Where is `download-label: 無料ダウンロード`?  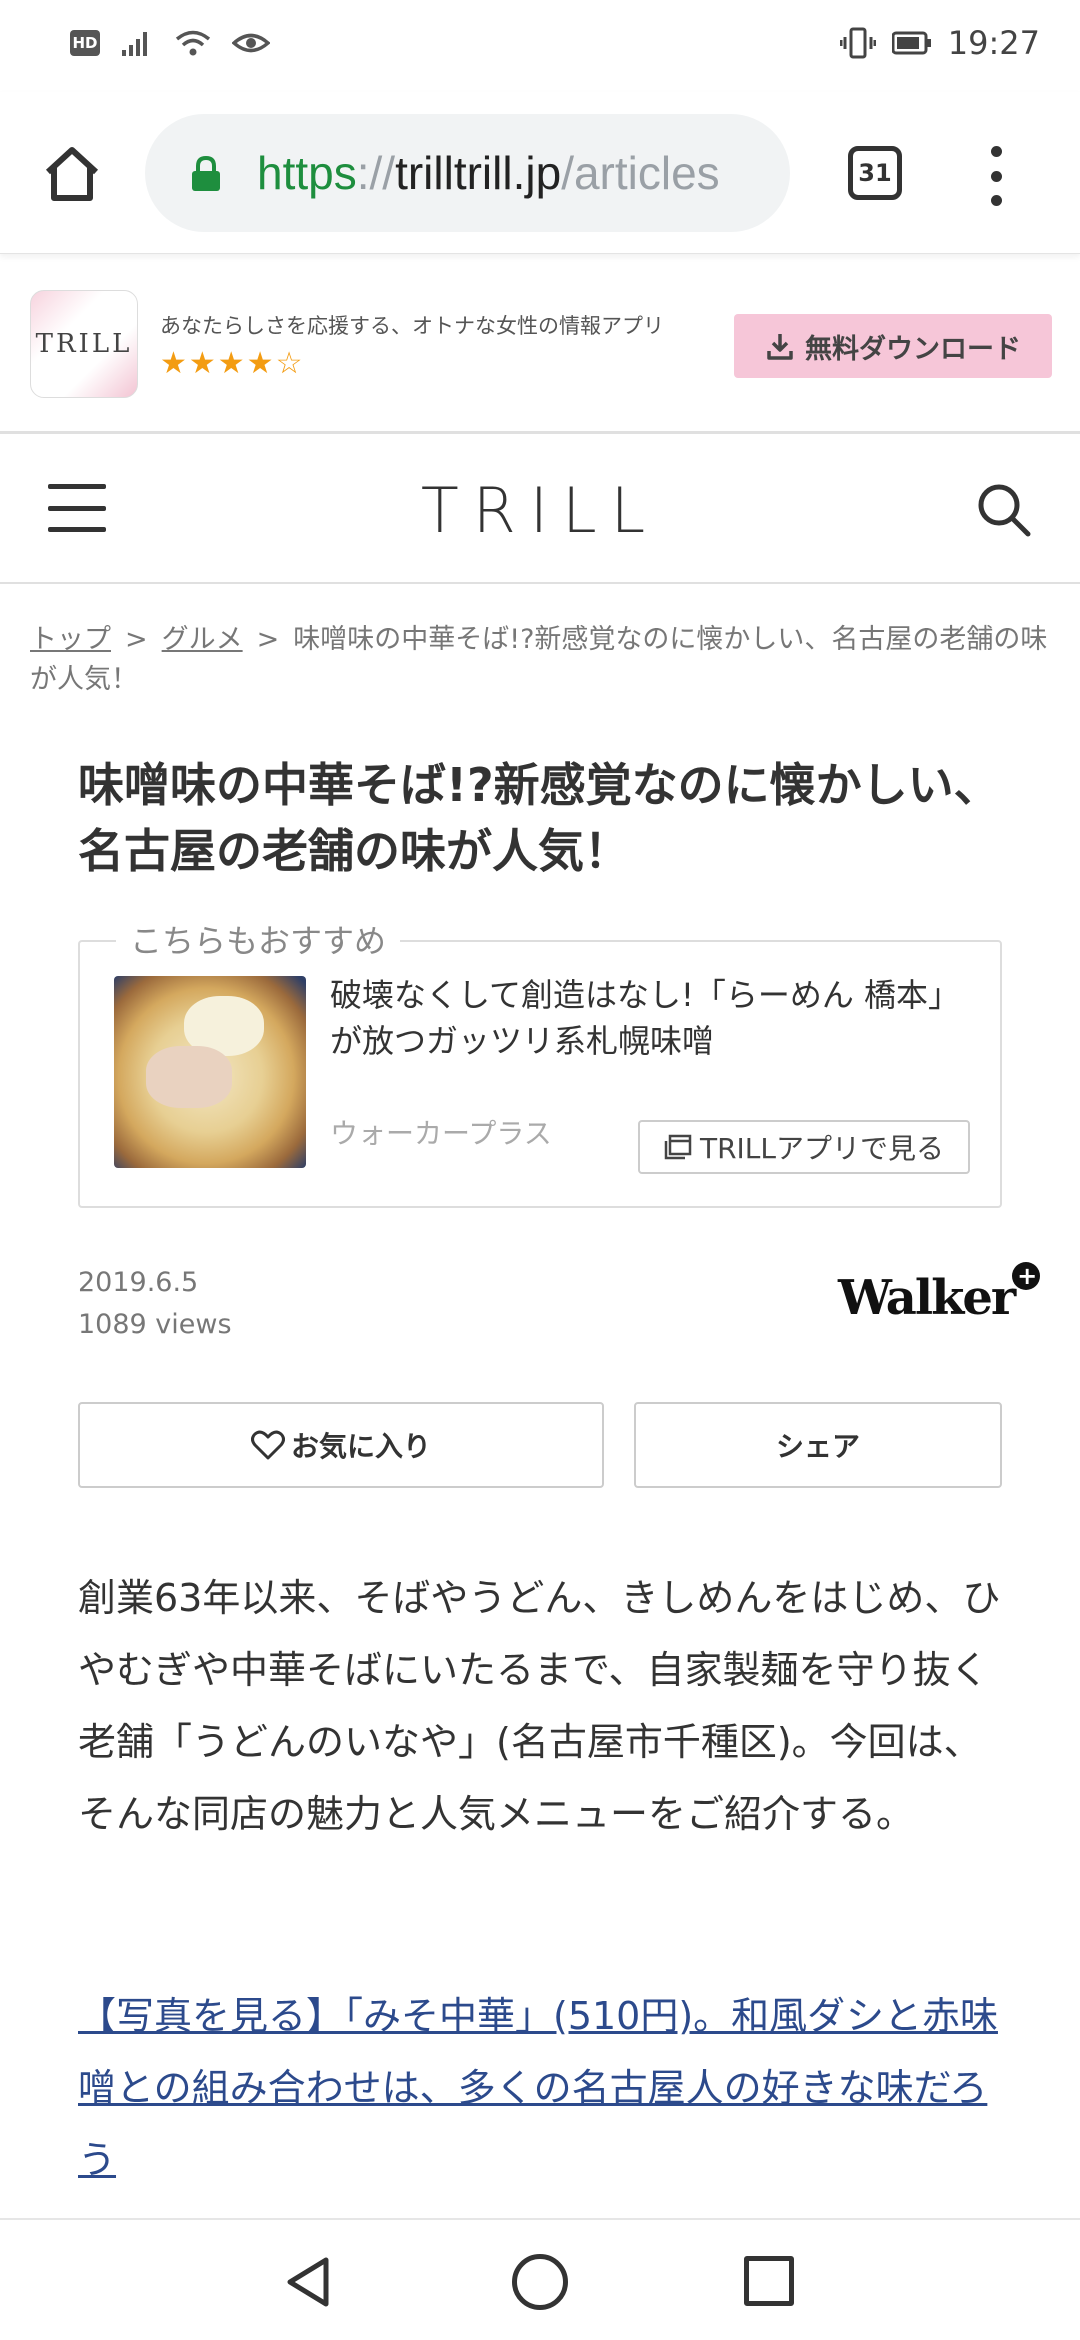
download-label: 無料ダウンロード is located at coordinates (913, 349).